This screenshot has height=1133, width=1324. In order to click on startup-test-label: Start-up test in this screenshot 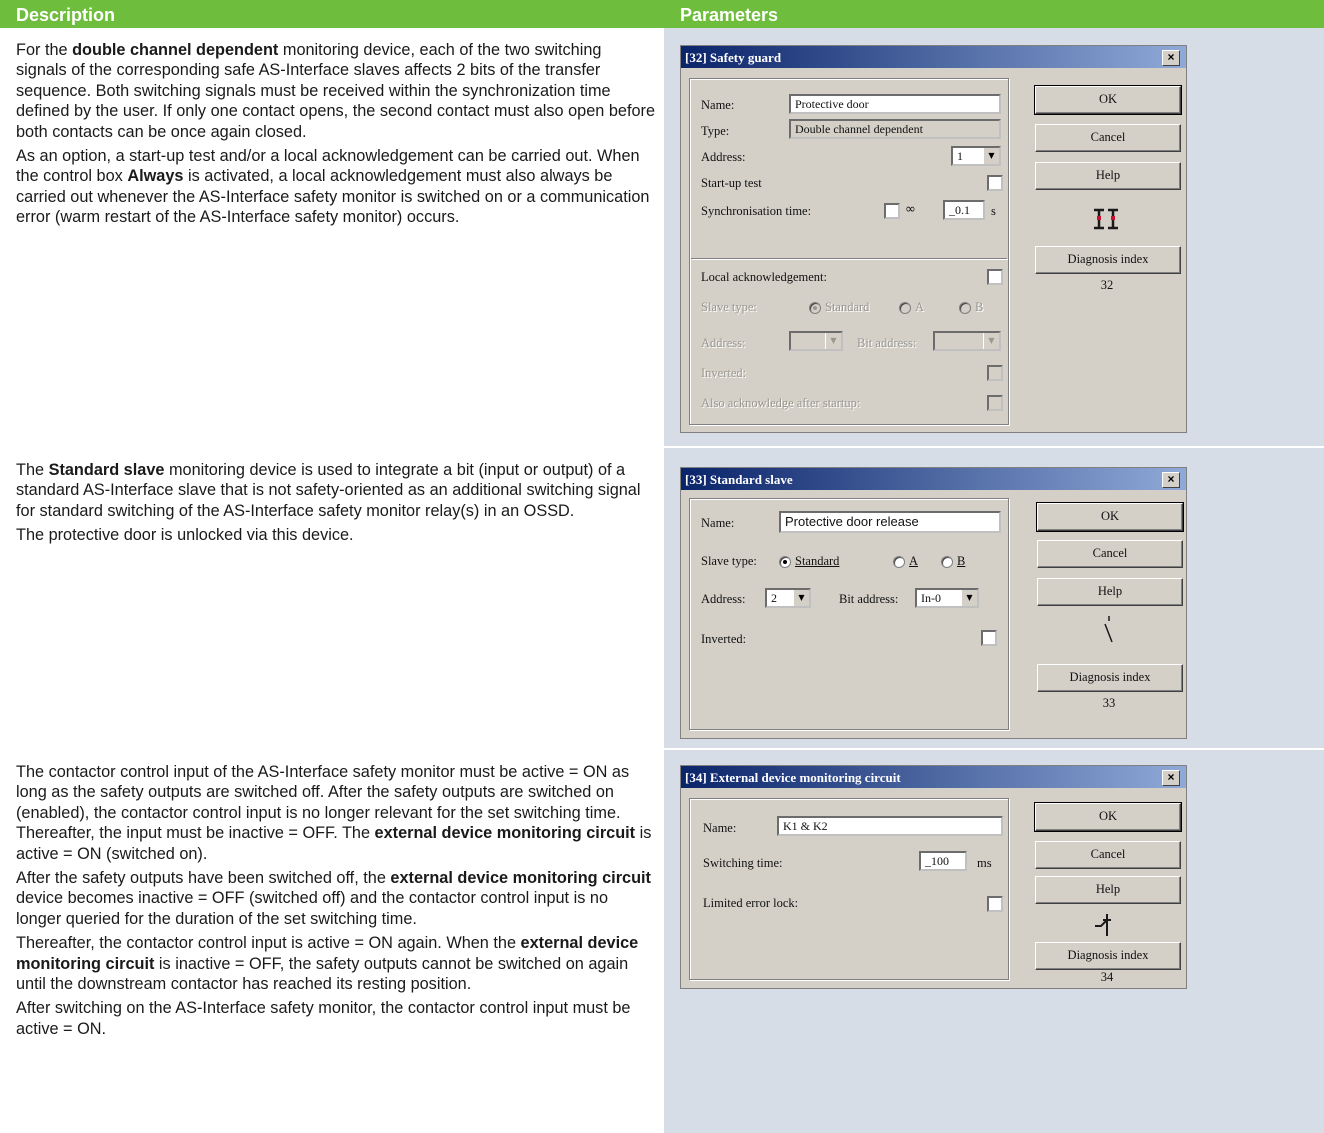, I will do `click(731, 183)`.